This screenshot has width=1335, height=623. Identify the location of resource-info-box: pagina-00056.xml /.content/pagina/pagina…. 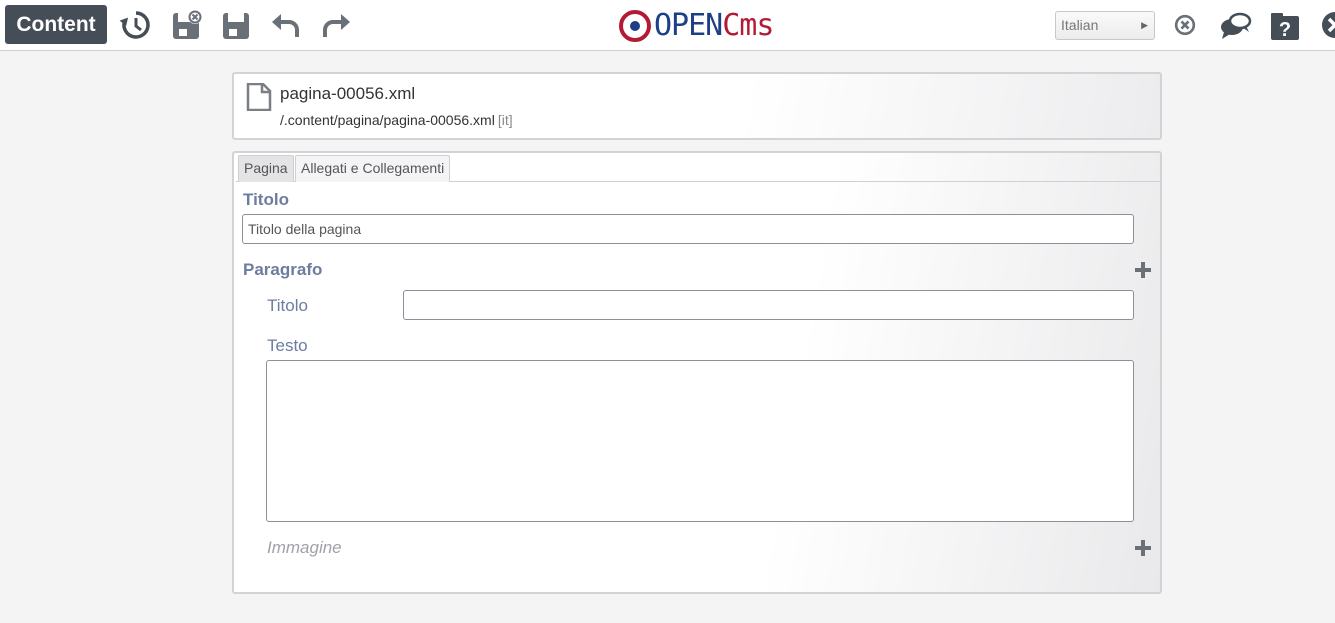
(697, 106).